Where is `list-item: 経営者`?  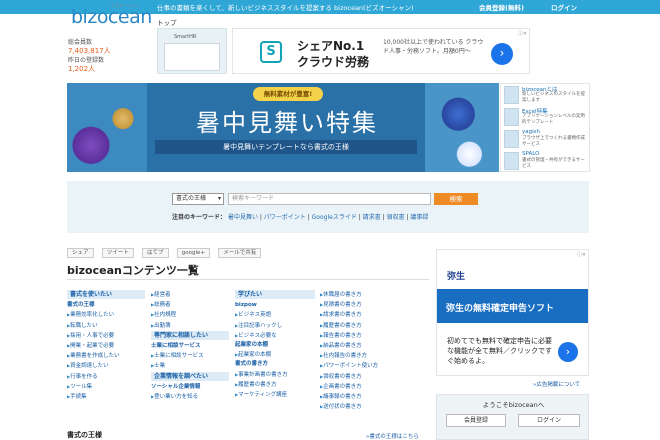
list-item: 経営者 is located at coordinates (190, 295).